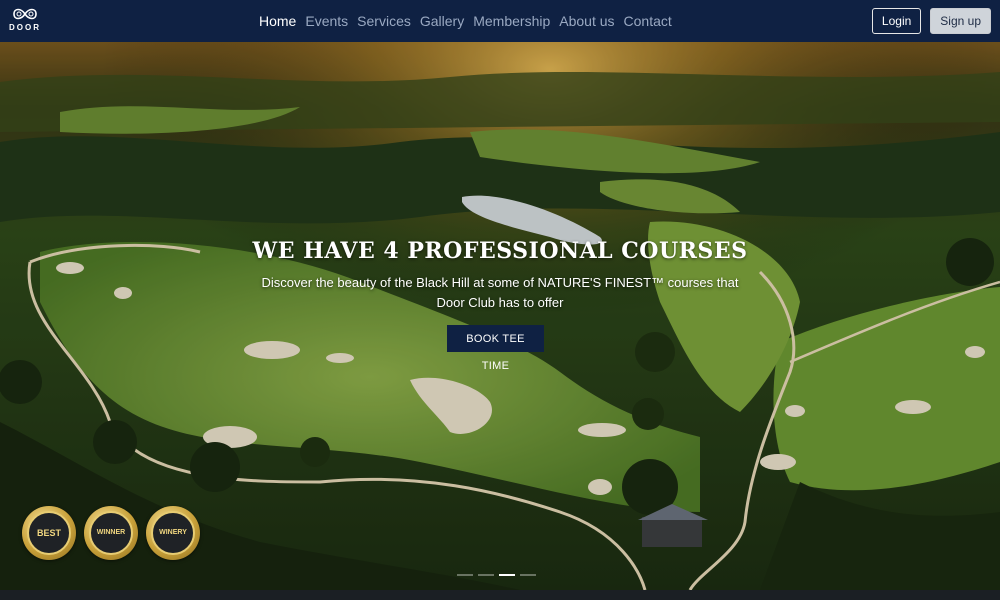 This screenshot has height=600, width=1000. I want to click on nav-services-link: Services, so click(384, 21).